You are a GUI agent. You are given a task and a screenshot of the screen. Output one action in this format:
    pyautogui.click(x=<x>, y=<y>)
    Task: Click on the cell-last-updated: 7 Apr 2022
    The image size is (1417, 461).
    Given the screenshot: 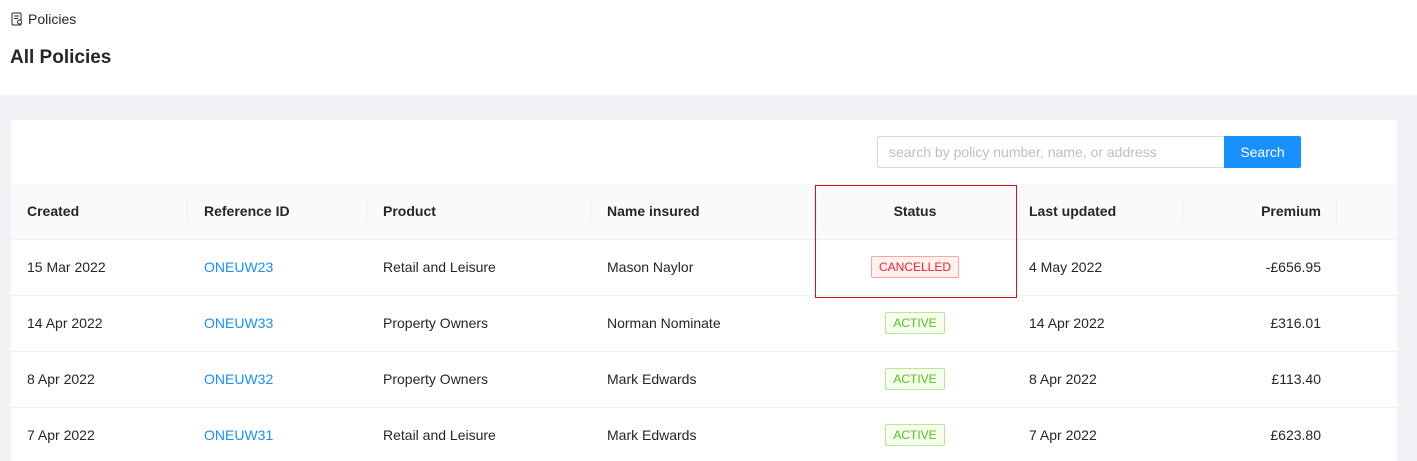 What is the action you would take?
    pyautogui.click(x=1098, y=434)
    